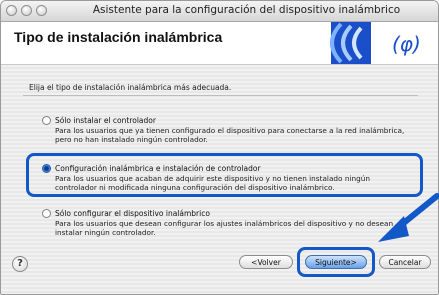 Image resolution: width=439 pixels, height=295 pixels. I want to click on radio-wireless-only, so click(46, 213).